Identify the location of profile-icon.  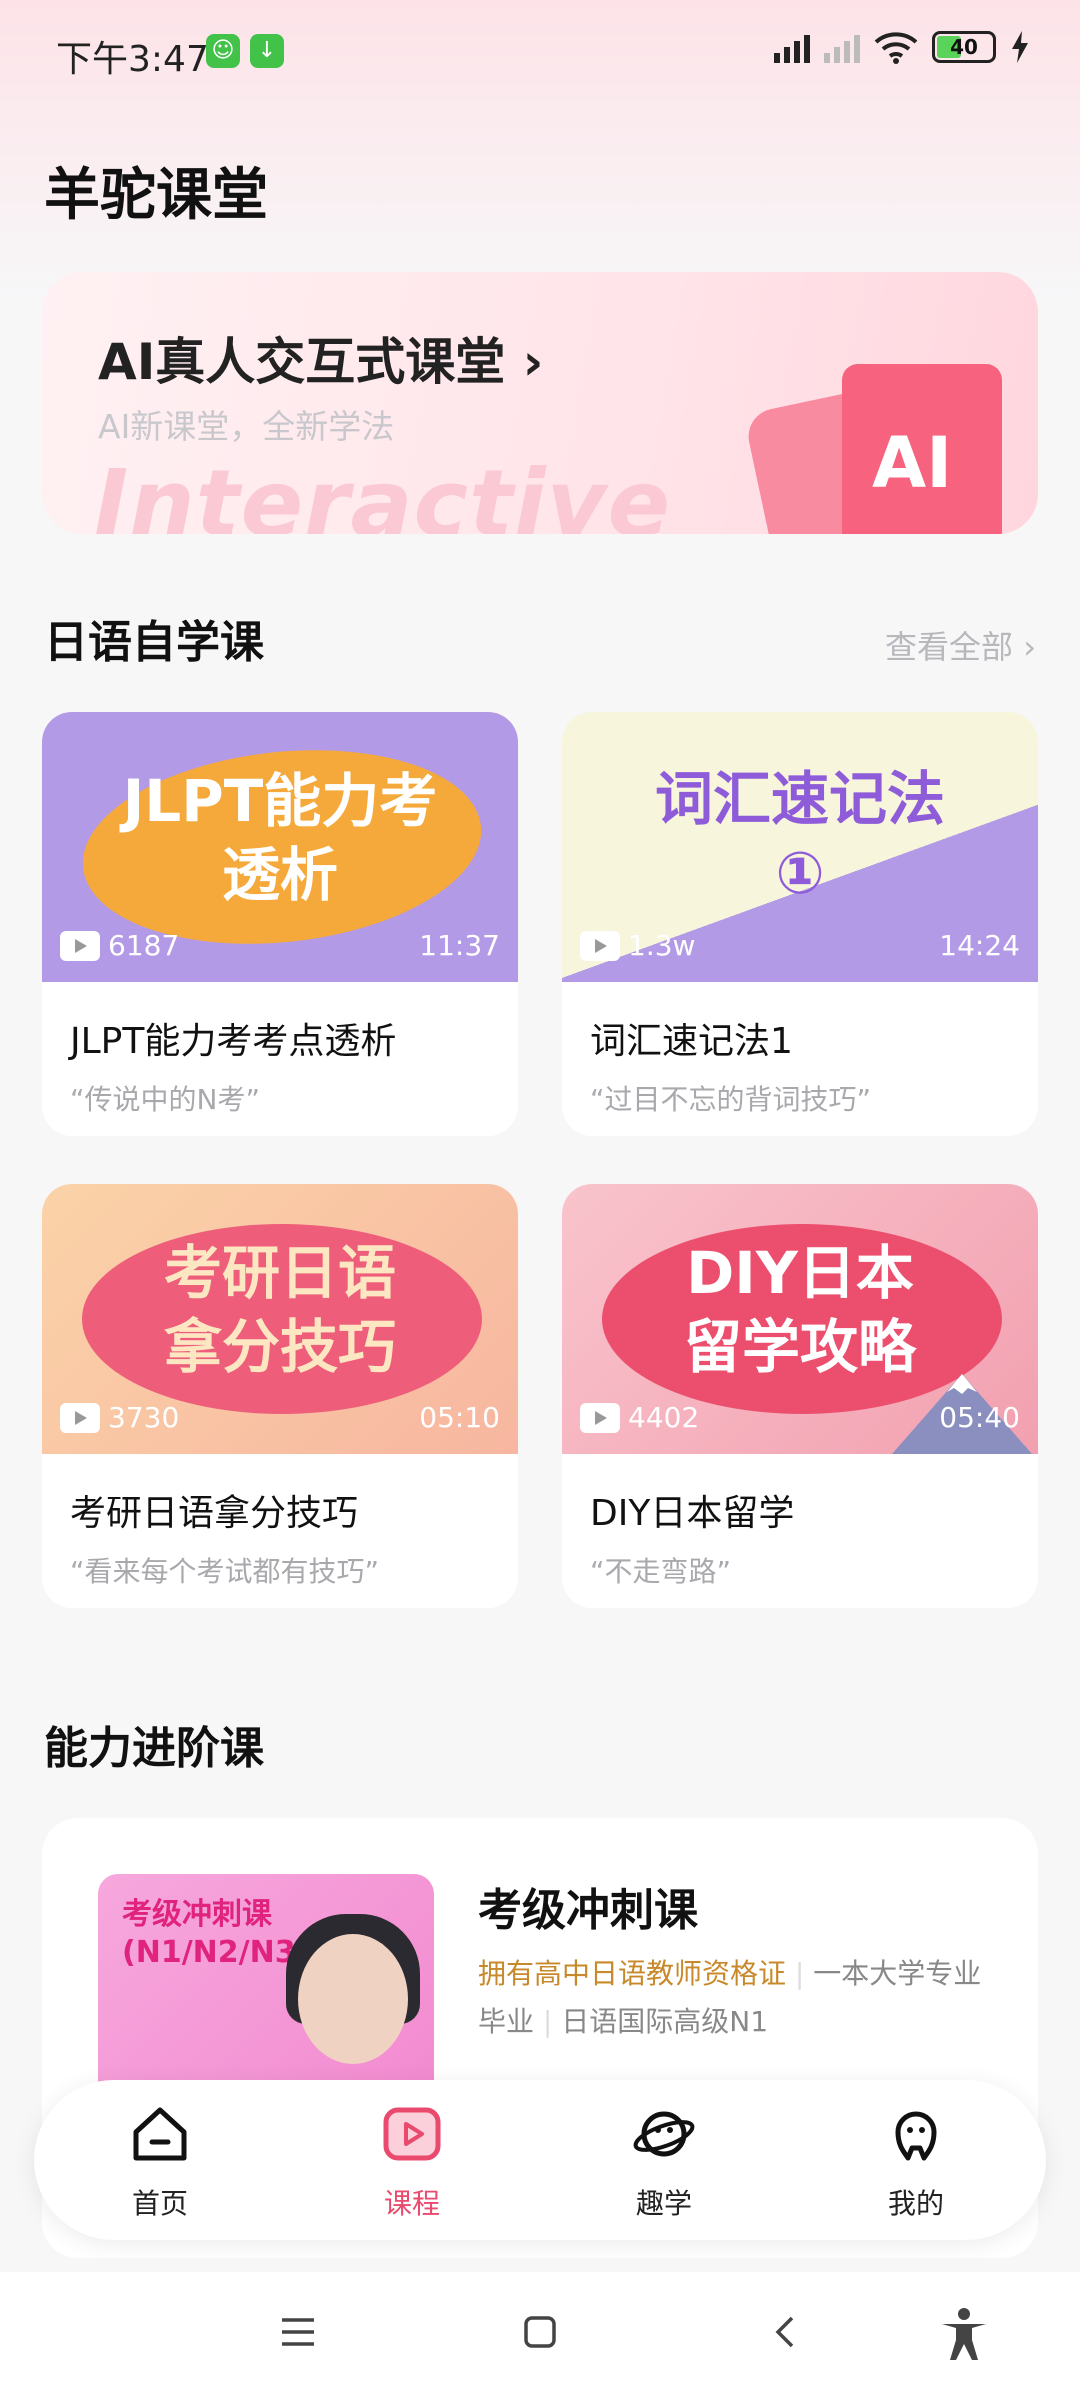
(916, 2136).